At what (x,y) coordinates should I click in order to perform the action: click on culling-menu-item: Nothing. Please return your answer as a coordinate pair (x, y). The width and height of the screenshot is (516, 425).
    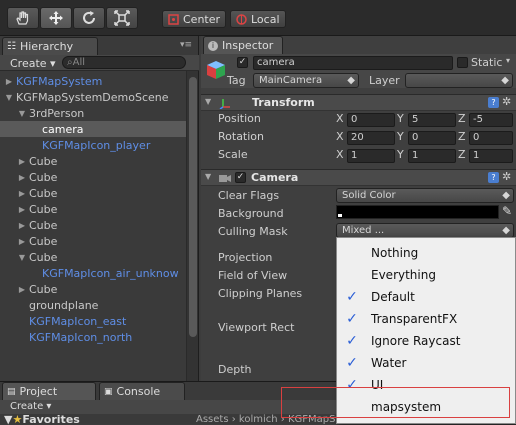
    Looking at the image, I should click on (426, 253).